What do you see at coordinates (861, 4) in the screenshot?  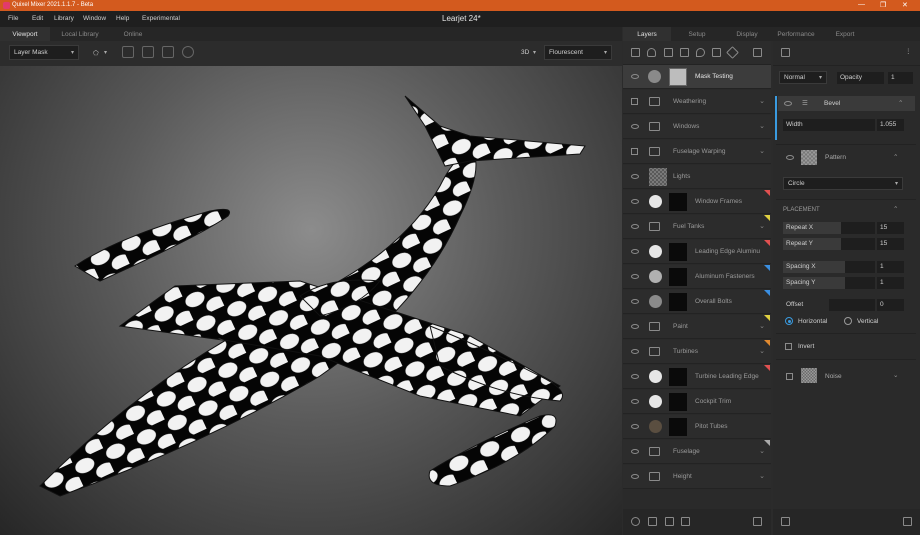 I see `minimize-icon: —` at bounding box center [861, 4].